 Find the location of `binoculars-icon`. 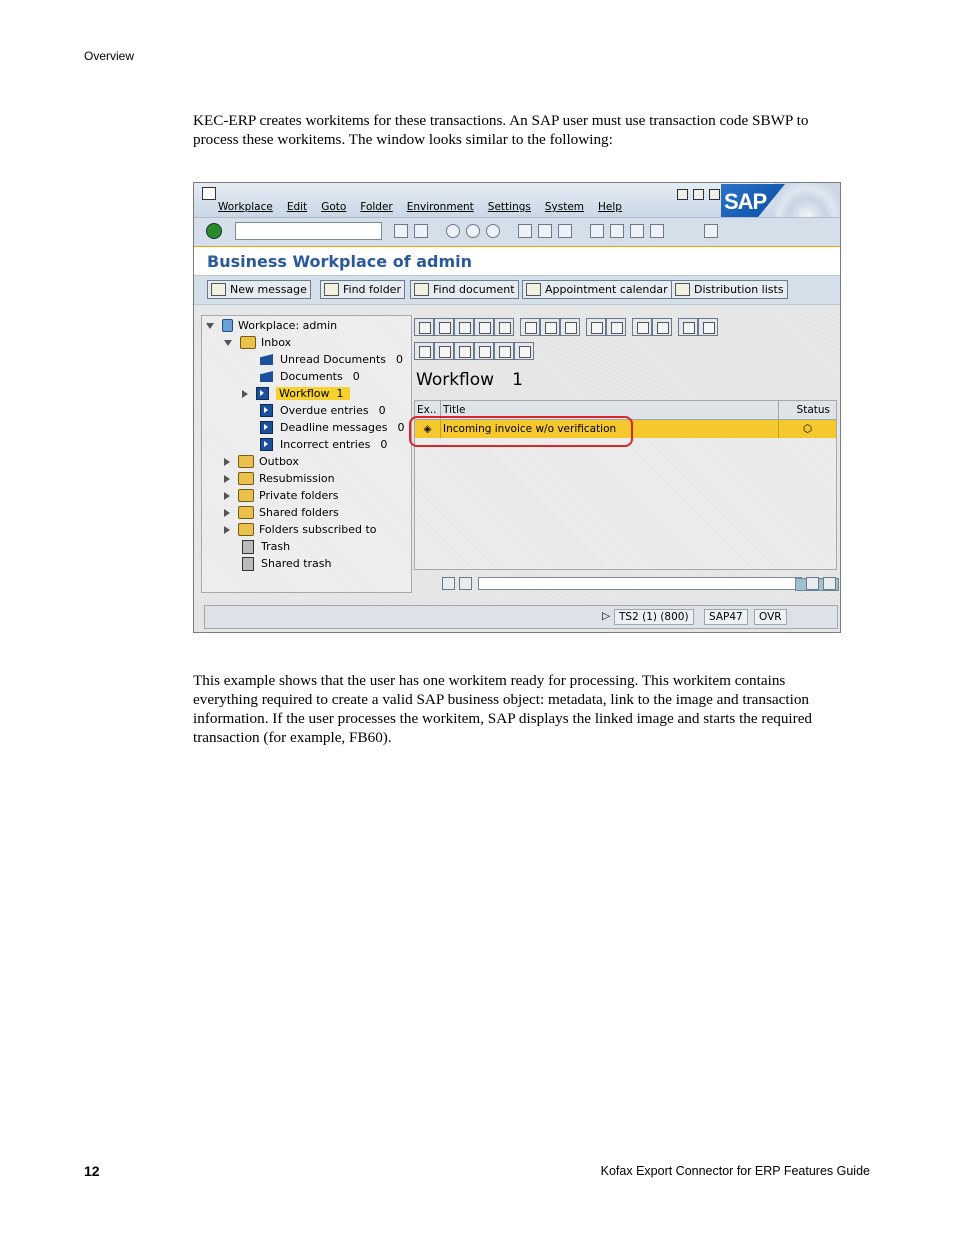

binoculars-icon is located at coordinates (421, 289).